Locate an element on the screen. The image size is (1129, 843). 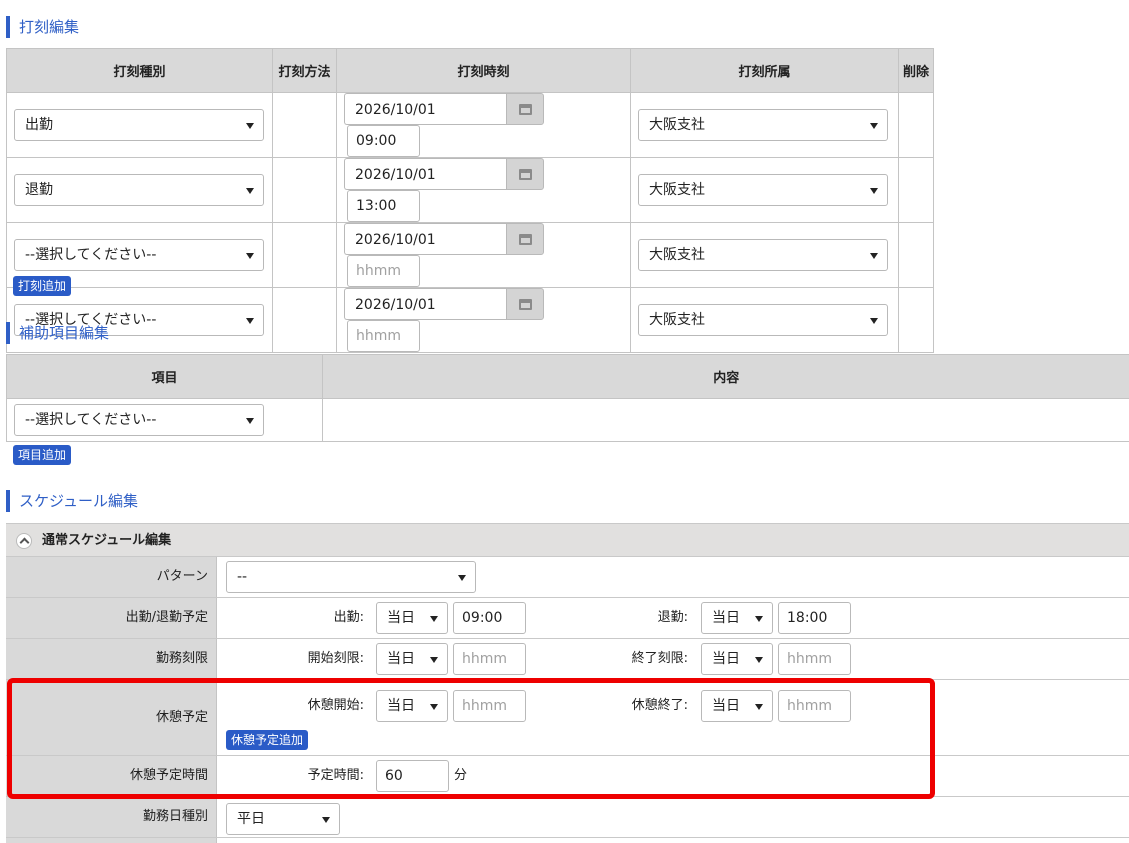
work-plan-row: 出勤/退勤予定 出勤: 当日 09:00 退勤: 当日 18:00 is located at coordinates (567, 618).